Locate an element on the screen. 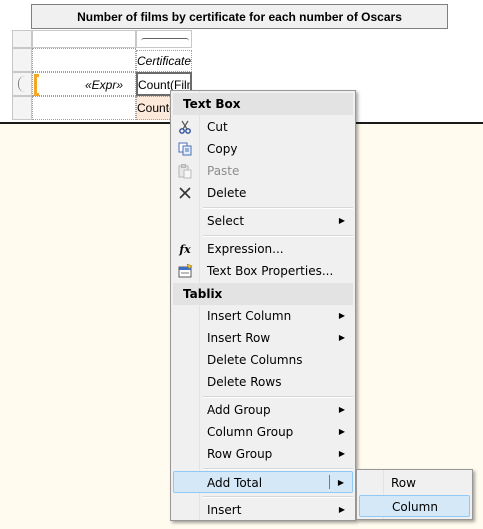 The height and width of the screenshot is (529, 483). submenu-item-row: Row is located at coordinates (414, 483).